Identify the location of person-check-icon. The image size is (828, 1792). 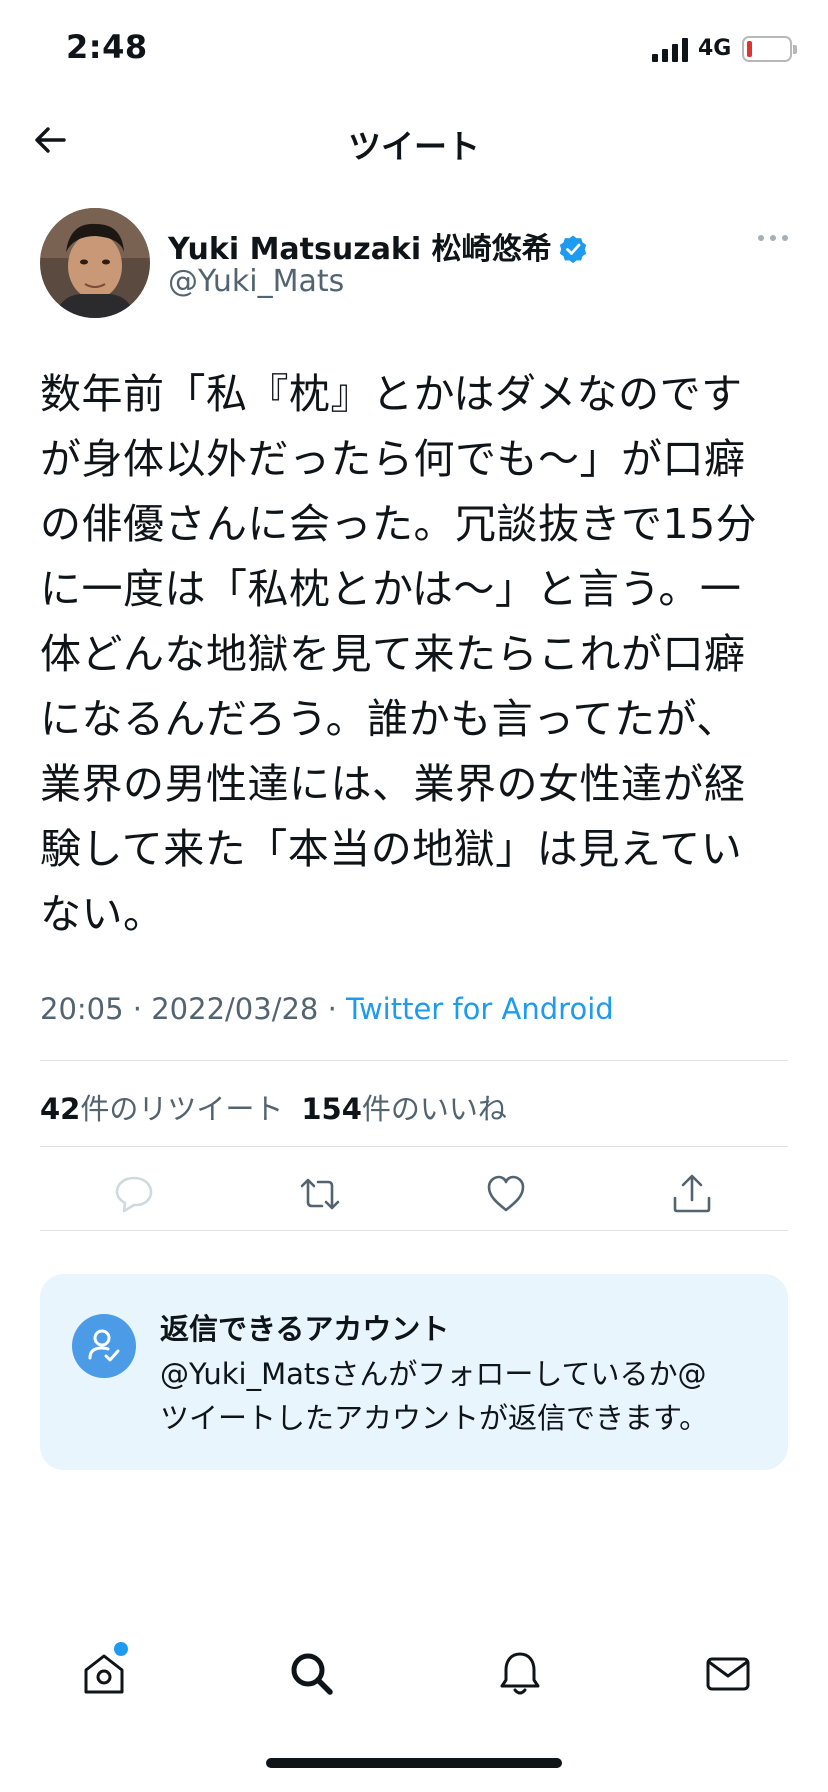
(104, 1345).